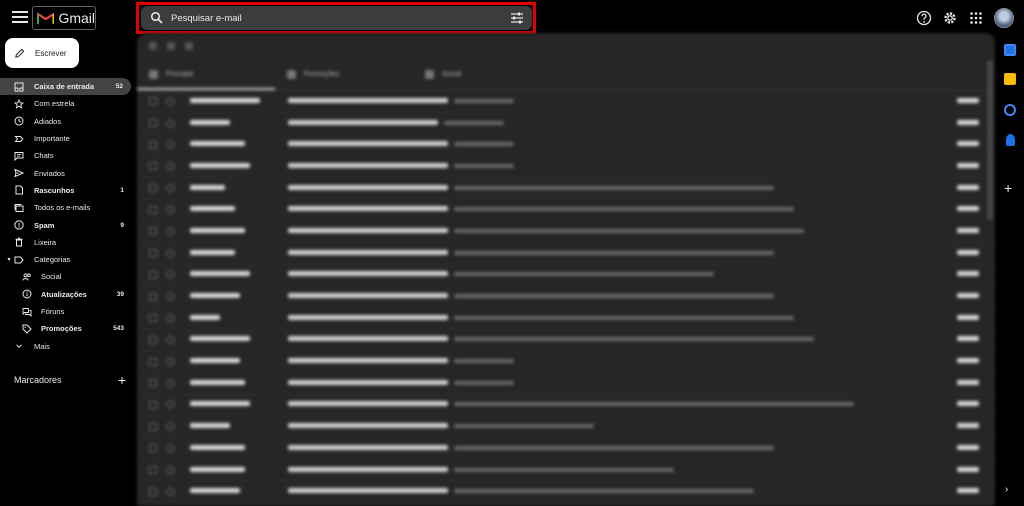 This screenshot has width=1024, height=506. I want to click on tasks-icon, so click(1010, 110).